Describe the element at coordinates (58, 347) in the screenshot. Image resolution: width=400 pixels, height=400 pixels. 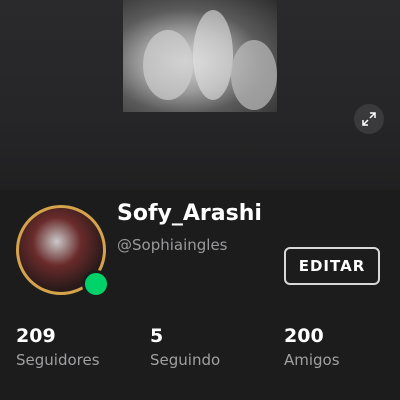
I see `stat-followers: 209 Seguidores` at that location.